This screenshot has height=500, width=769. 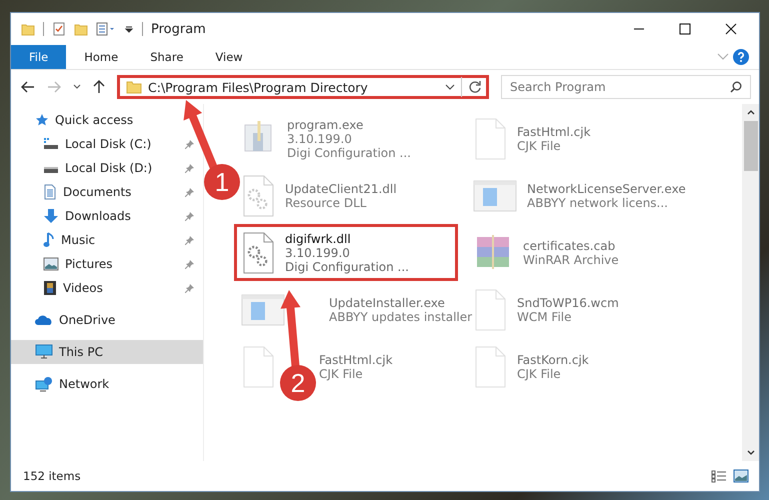 What do you see at coordinates (98, 216) in the screenshot?
I see `sidebar-label: Downloads` at bounding box center [98, 216].